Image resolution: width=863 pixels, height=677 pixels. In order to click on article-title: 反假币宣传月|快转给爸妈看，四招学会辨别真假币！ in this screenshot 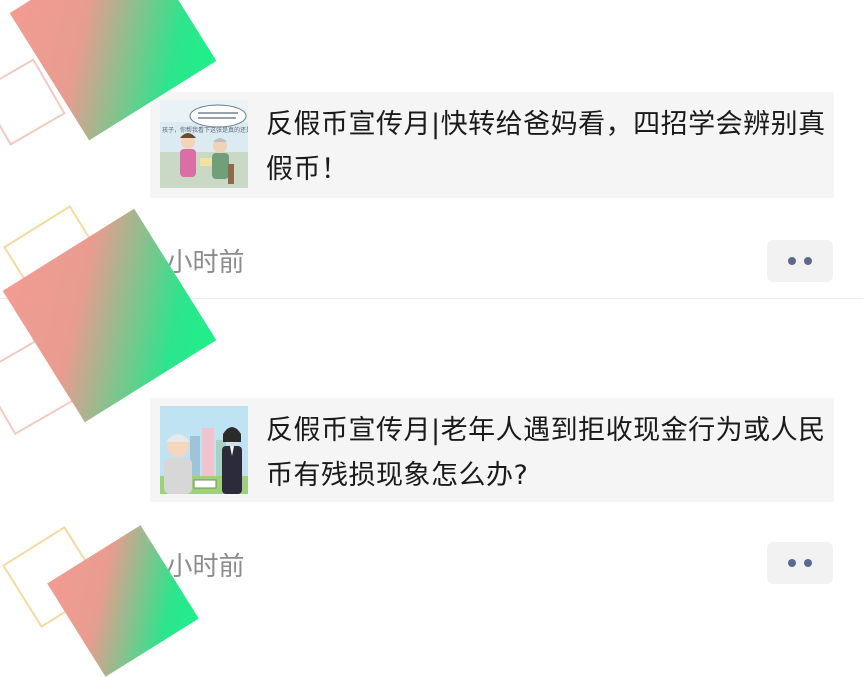, I will do `click(546, 147)`.